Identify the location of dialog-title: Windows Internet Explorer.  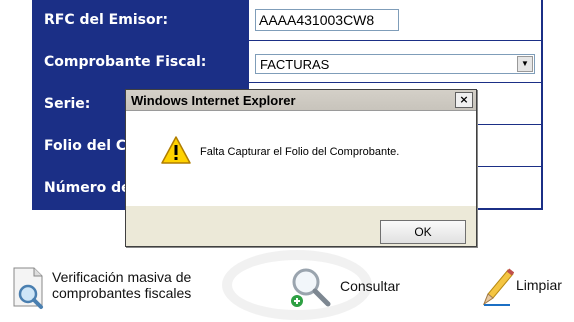
(213, 100).